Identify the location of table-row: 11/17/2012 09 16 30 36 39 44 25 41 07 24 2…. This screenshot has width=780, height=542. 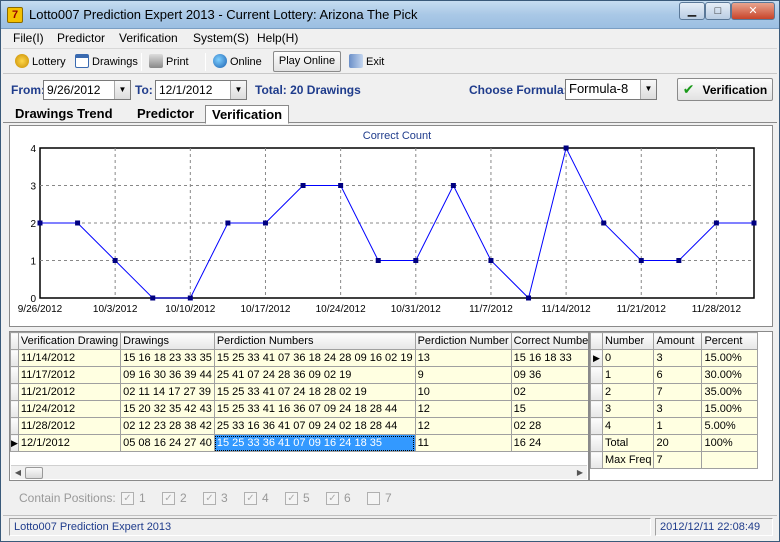
(299, 375).